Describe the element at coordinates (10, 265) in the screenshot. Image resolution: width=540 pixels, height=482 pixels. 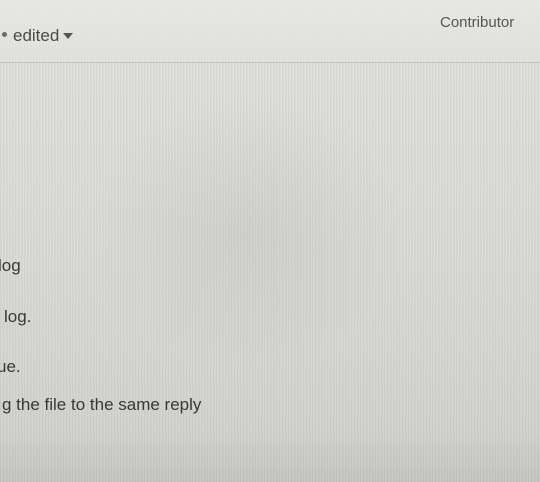
I see `comment-line-1: log` at that location.